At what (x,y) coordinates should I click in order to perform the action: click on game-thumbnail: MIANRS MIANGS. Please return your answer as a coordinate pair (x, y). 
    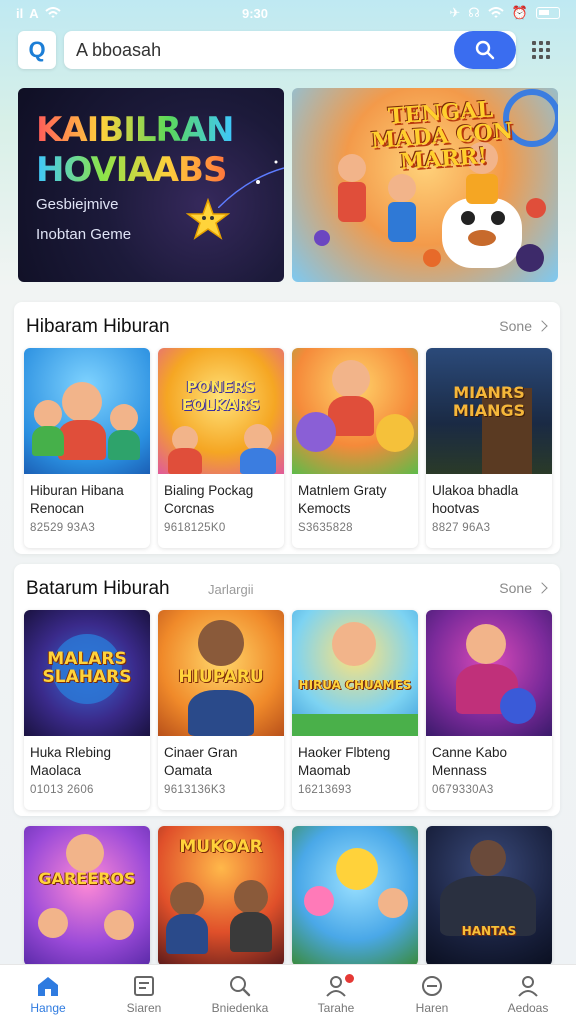
    Looking at the image, I should click on (489, 411).